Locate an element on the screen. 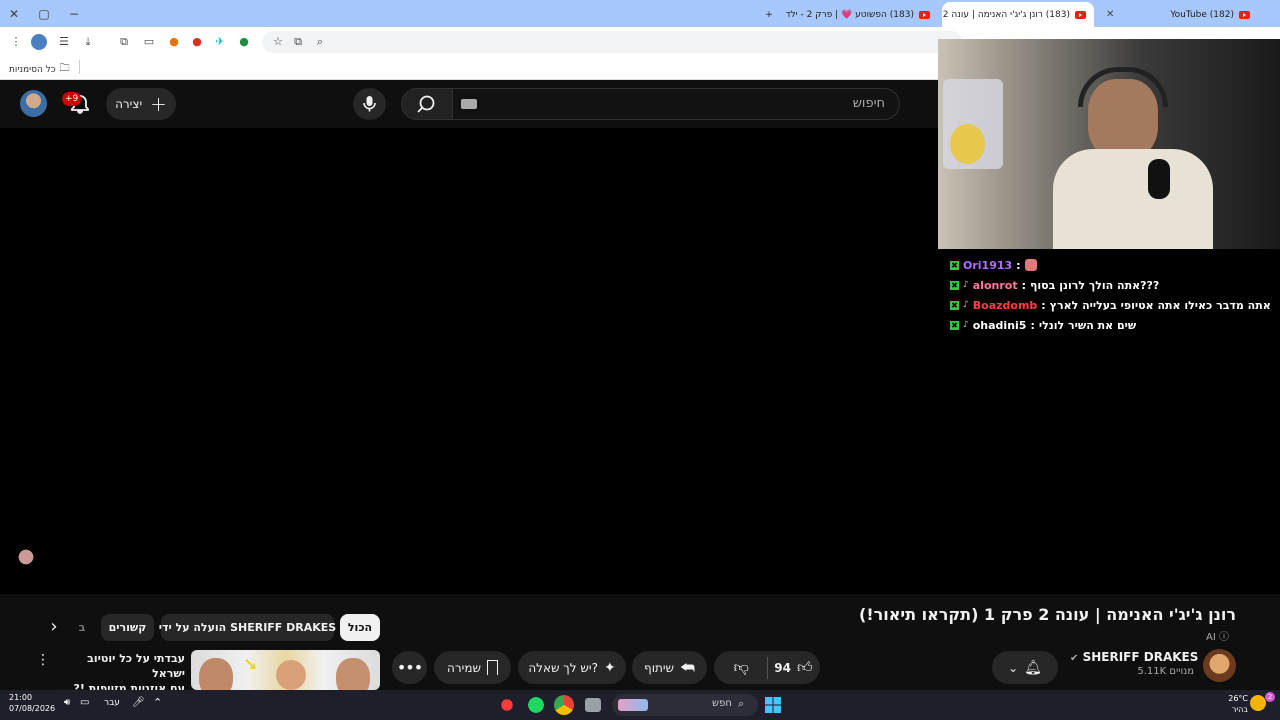  more-actions-button: ••• is located at coordinates (409, 667).